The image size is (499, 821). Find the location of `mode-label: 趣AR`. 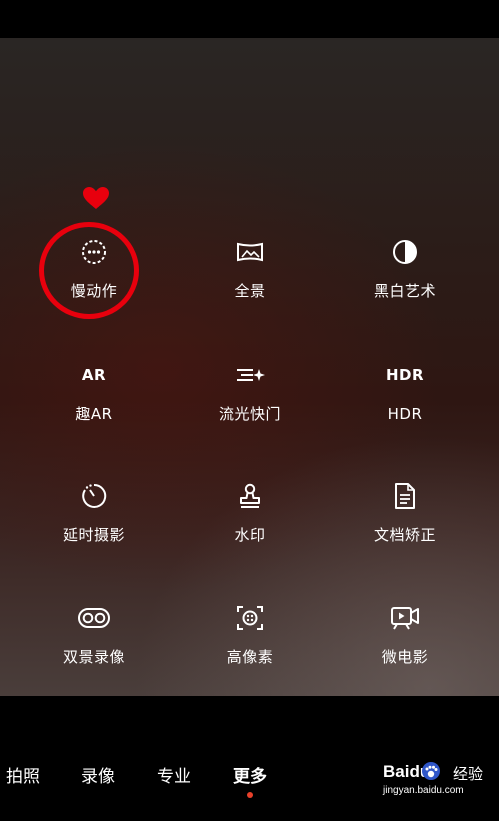

mode-label: 趣AR is located at coordinates (94, 414).